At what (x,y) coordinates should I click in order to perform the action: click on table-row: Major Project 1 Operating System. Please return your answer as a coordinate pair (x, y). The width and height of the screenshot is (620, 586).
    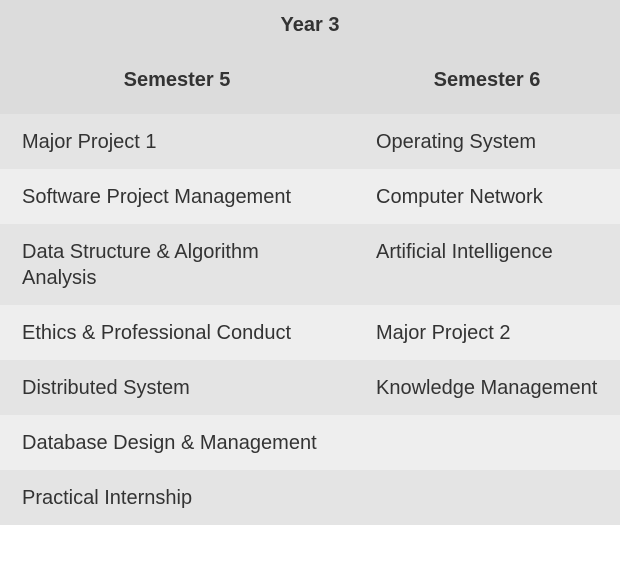
    Looking at the image, I should click on (310, 141).